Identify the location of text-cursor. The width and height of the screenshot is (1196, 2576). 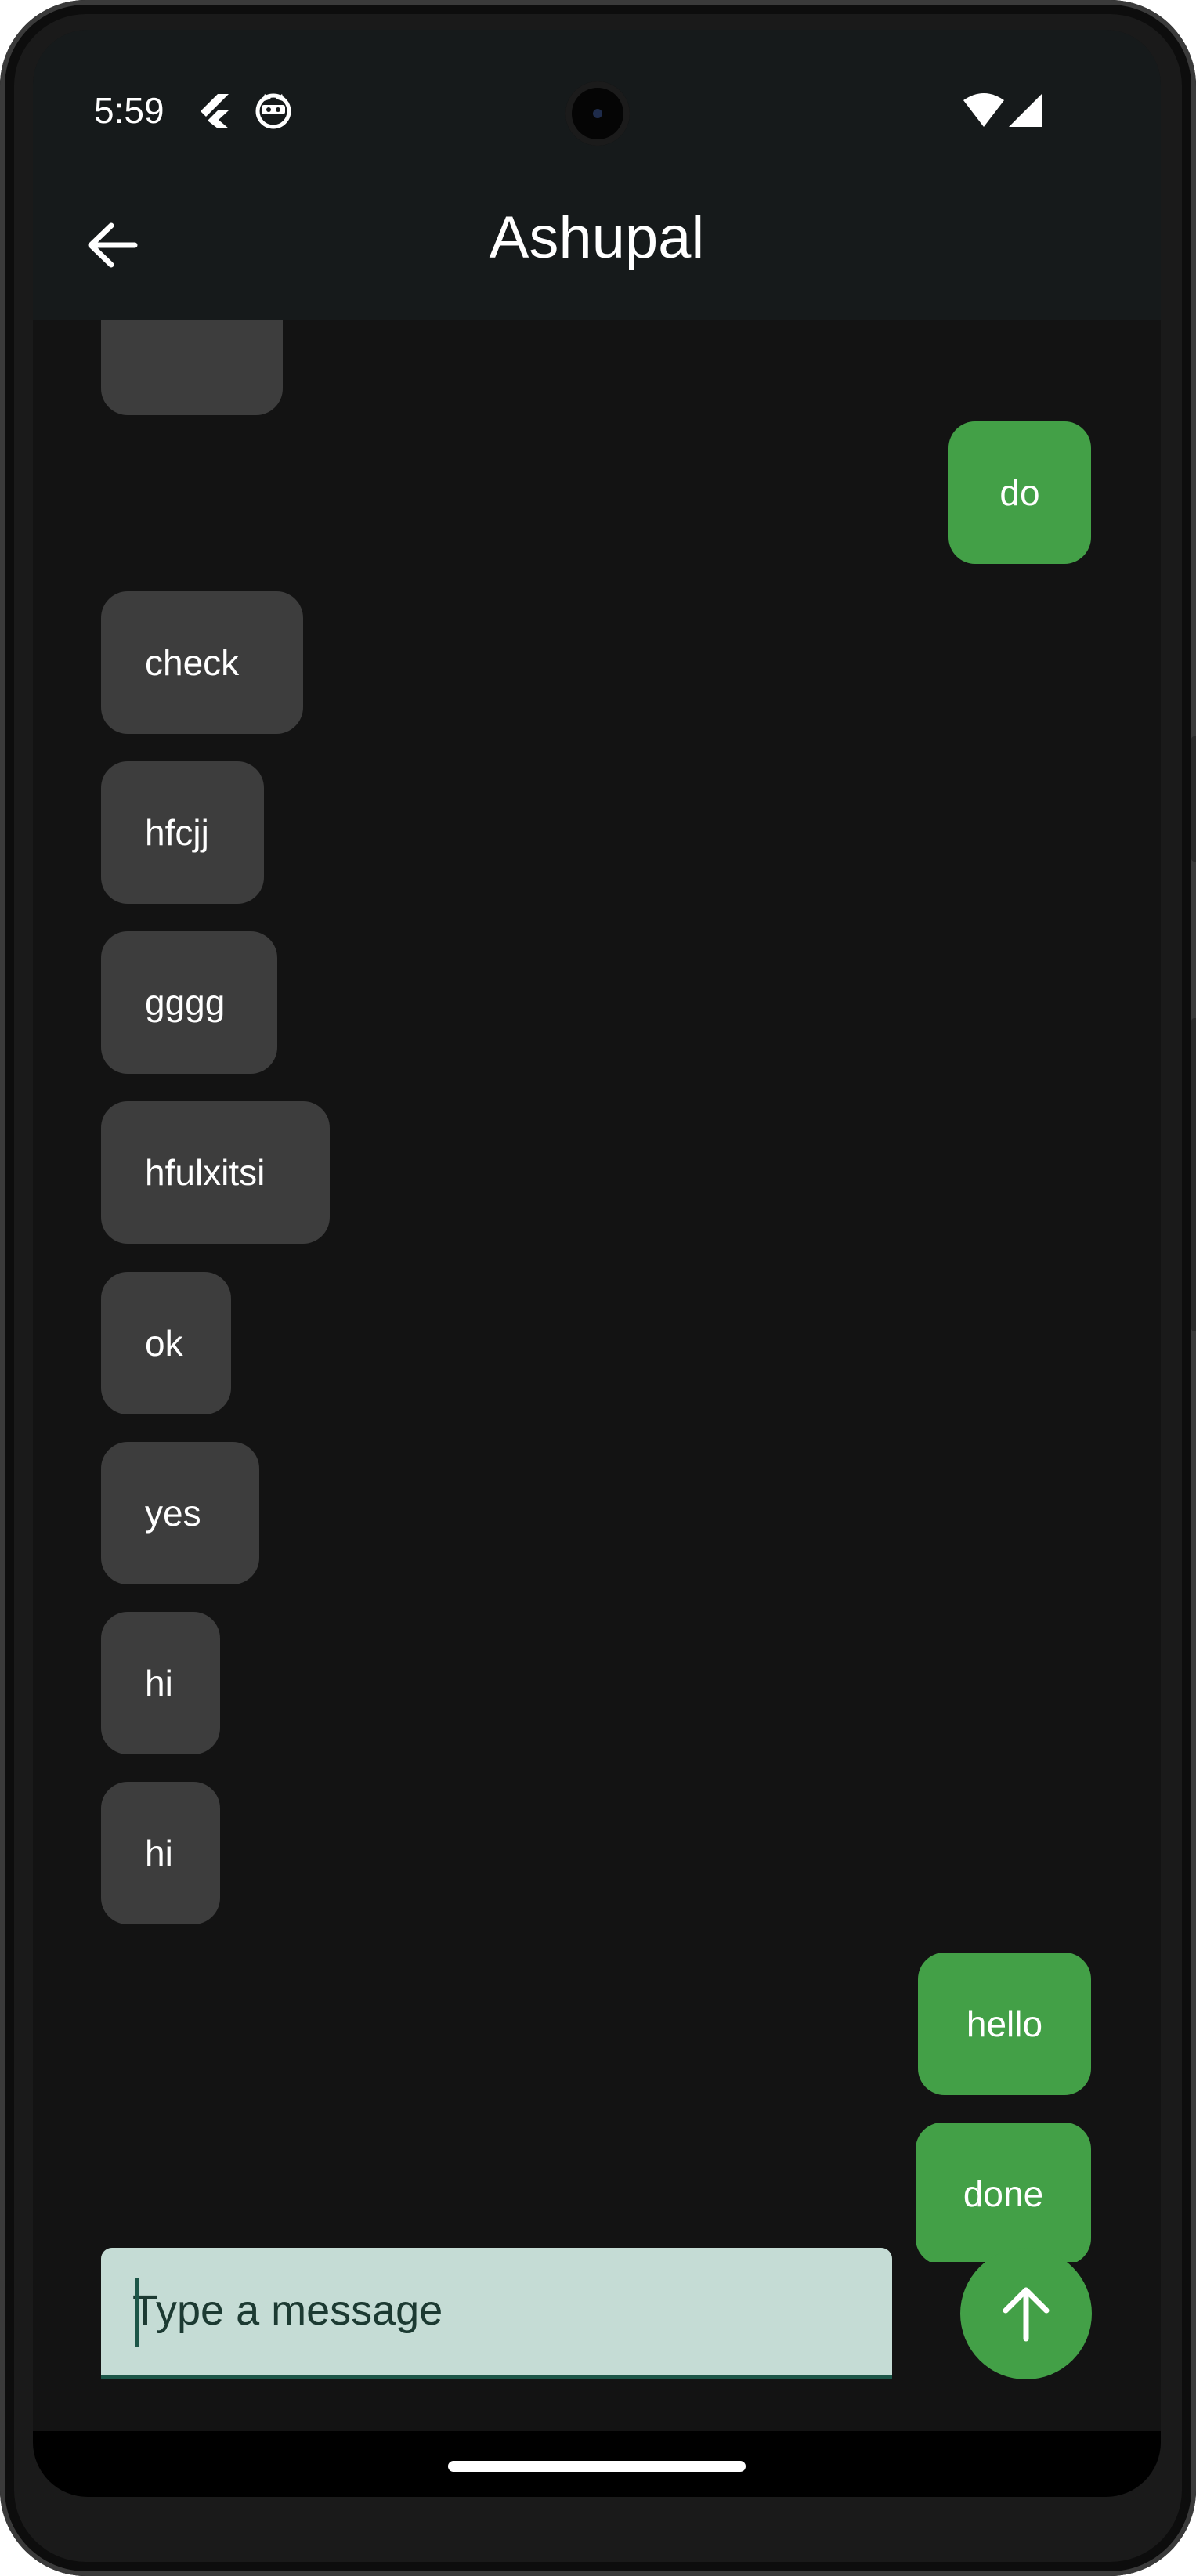
(137, 2312).